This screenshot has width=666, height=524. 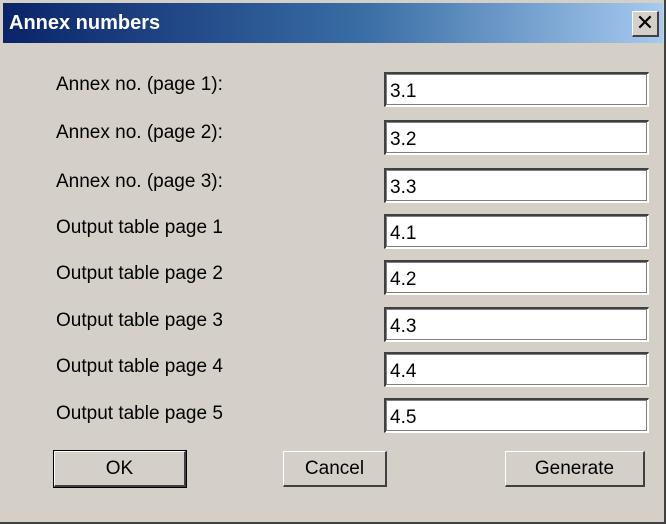 What do you see at coordinates (139, 181) in the screenshot?
I see `row-label-annex-page-3: Annex no. (page 3):` at bounding box center [139, 181].